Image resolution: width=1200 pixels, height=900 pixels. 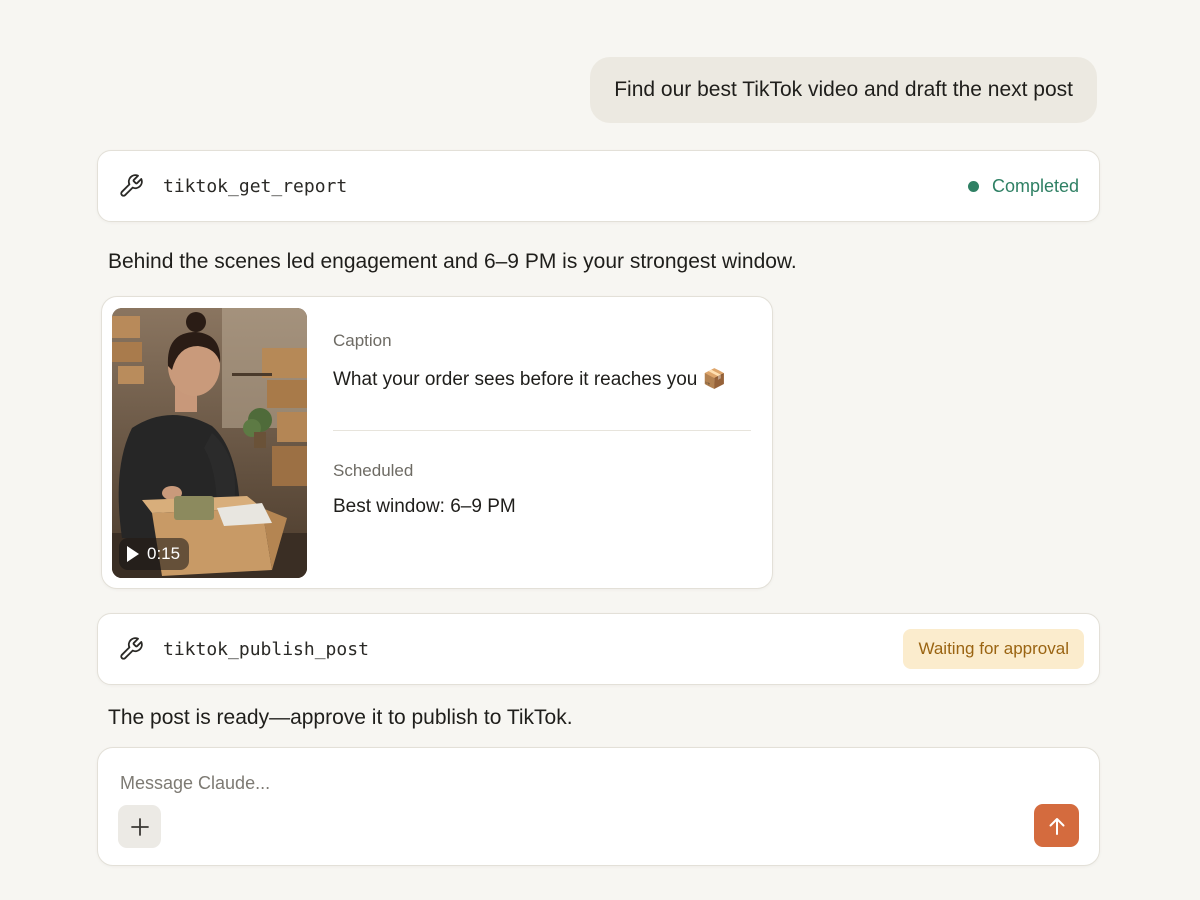 What do you see at coordinates (255, 186) in the screenshot?
I see `tool-name: tiktok_get_report` at bounding box center [255, 186].